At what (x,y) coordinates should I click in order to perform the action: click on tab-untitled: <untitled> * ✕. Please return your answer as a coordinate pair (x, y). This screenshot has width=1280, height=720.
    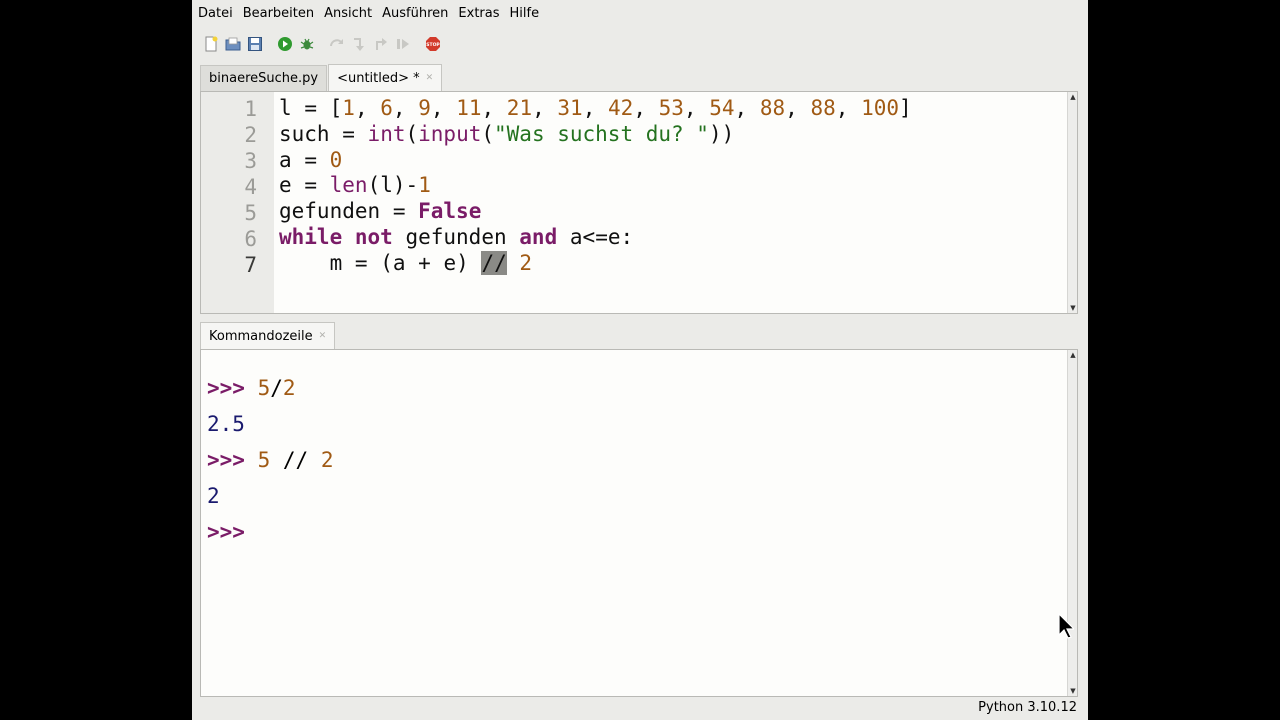
    Looking at the image, I should click on (385, 77).